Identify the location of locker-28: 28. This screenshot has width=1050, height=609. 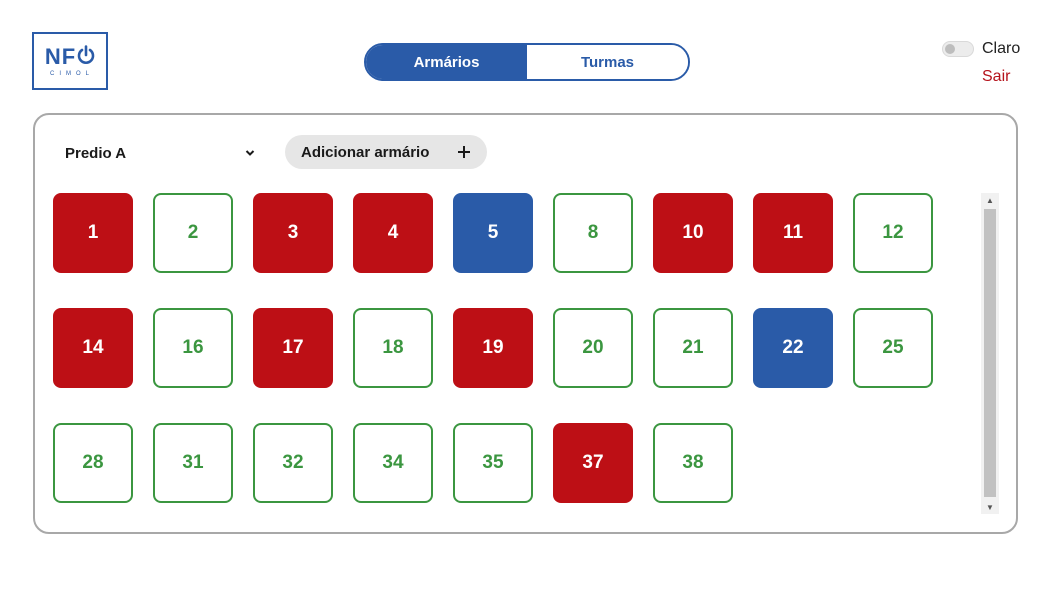
(93, 463).